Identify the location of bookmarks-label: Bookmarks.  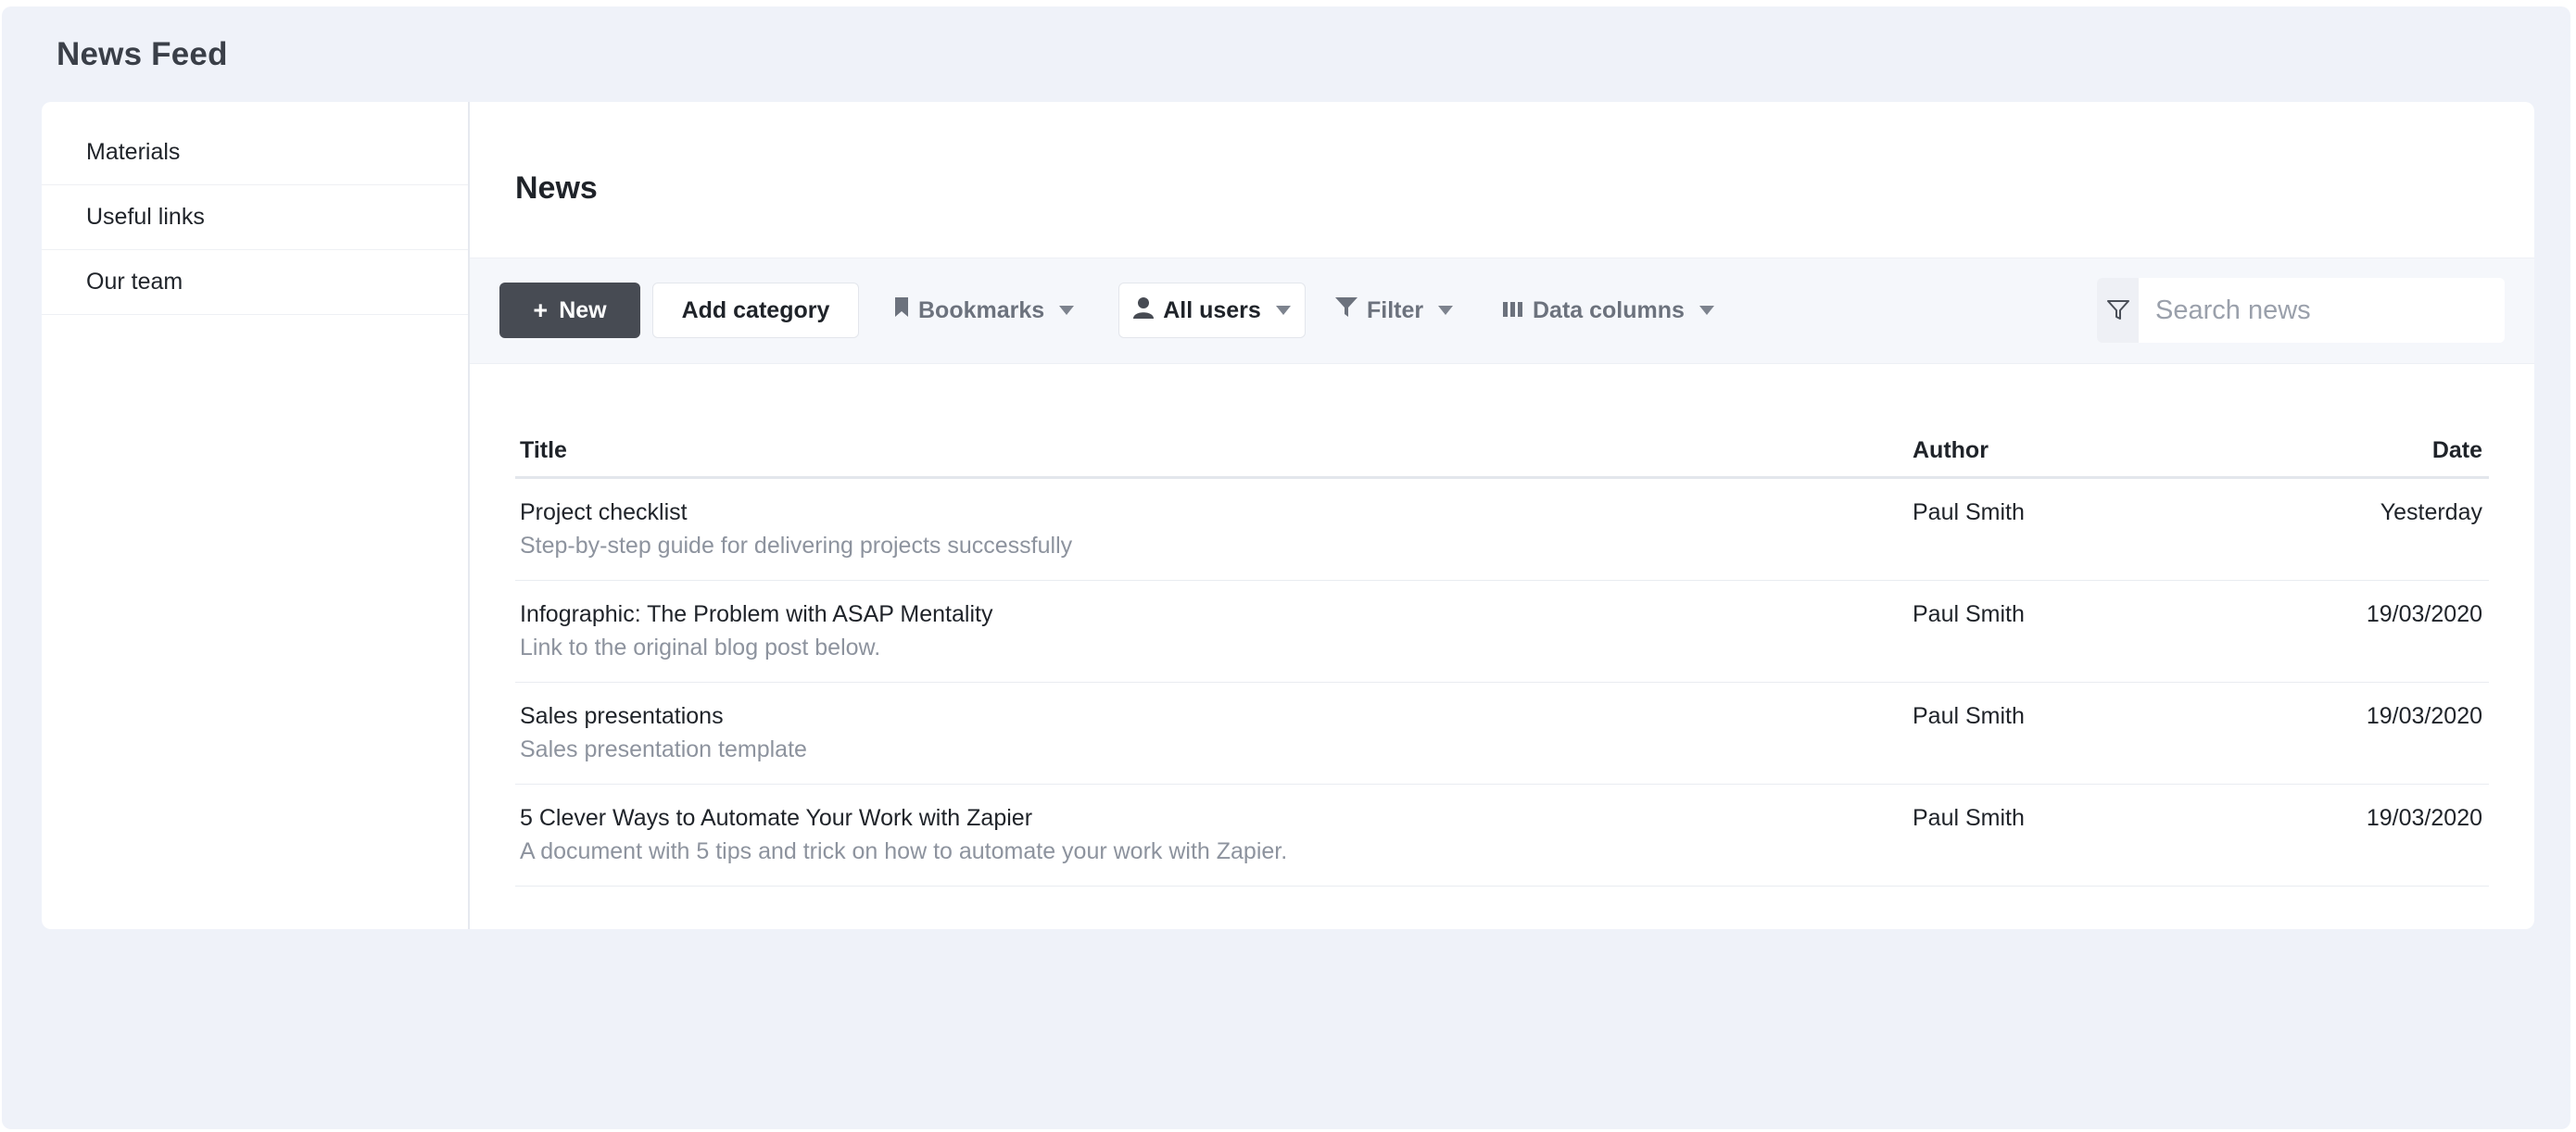
(982, 309).